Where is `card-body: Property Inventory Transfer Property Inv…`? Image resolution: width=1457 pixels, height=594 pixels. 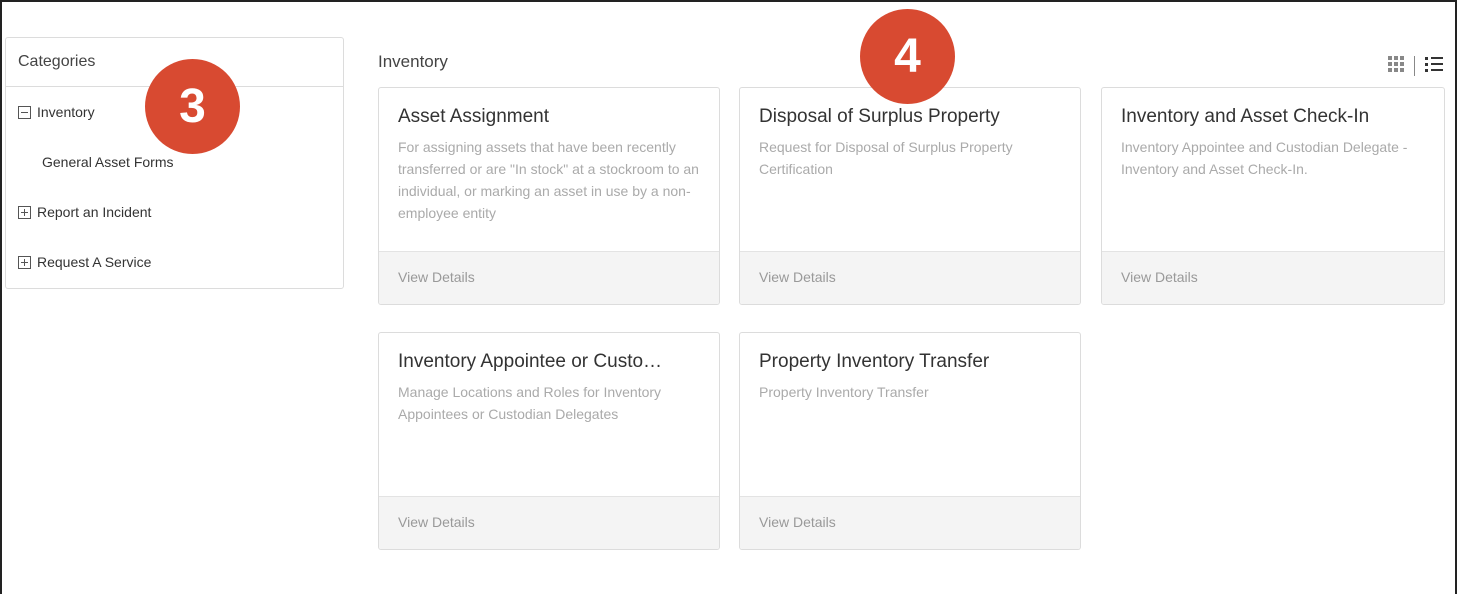 card-body: Property Inventory Transfer Property Inv… is located at coordinates (910, 415).